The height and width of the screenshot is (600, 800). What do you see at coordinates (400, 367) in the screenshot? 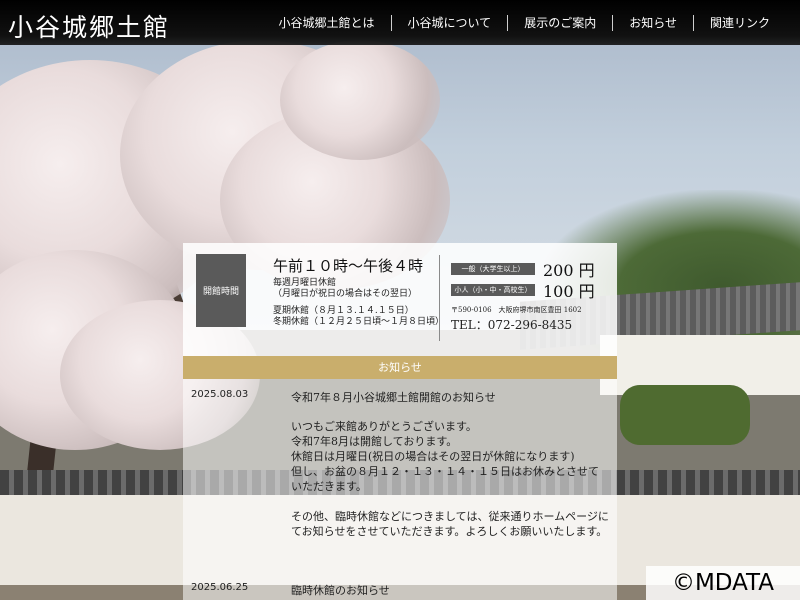
I see `news-heading: お知らせ` at bounding box center [400, 367].